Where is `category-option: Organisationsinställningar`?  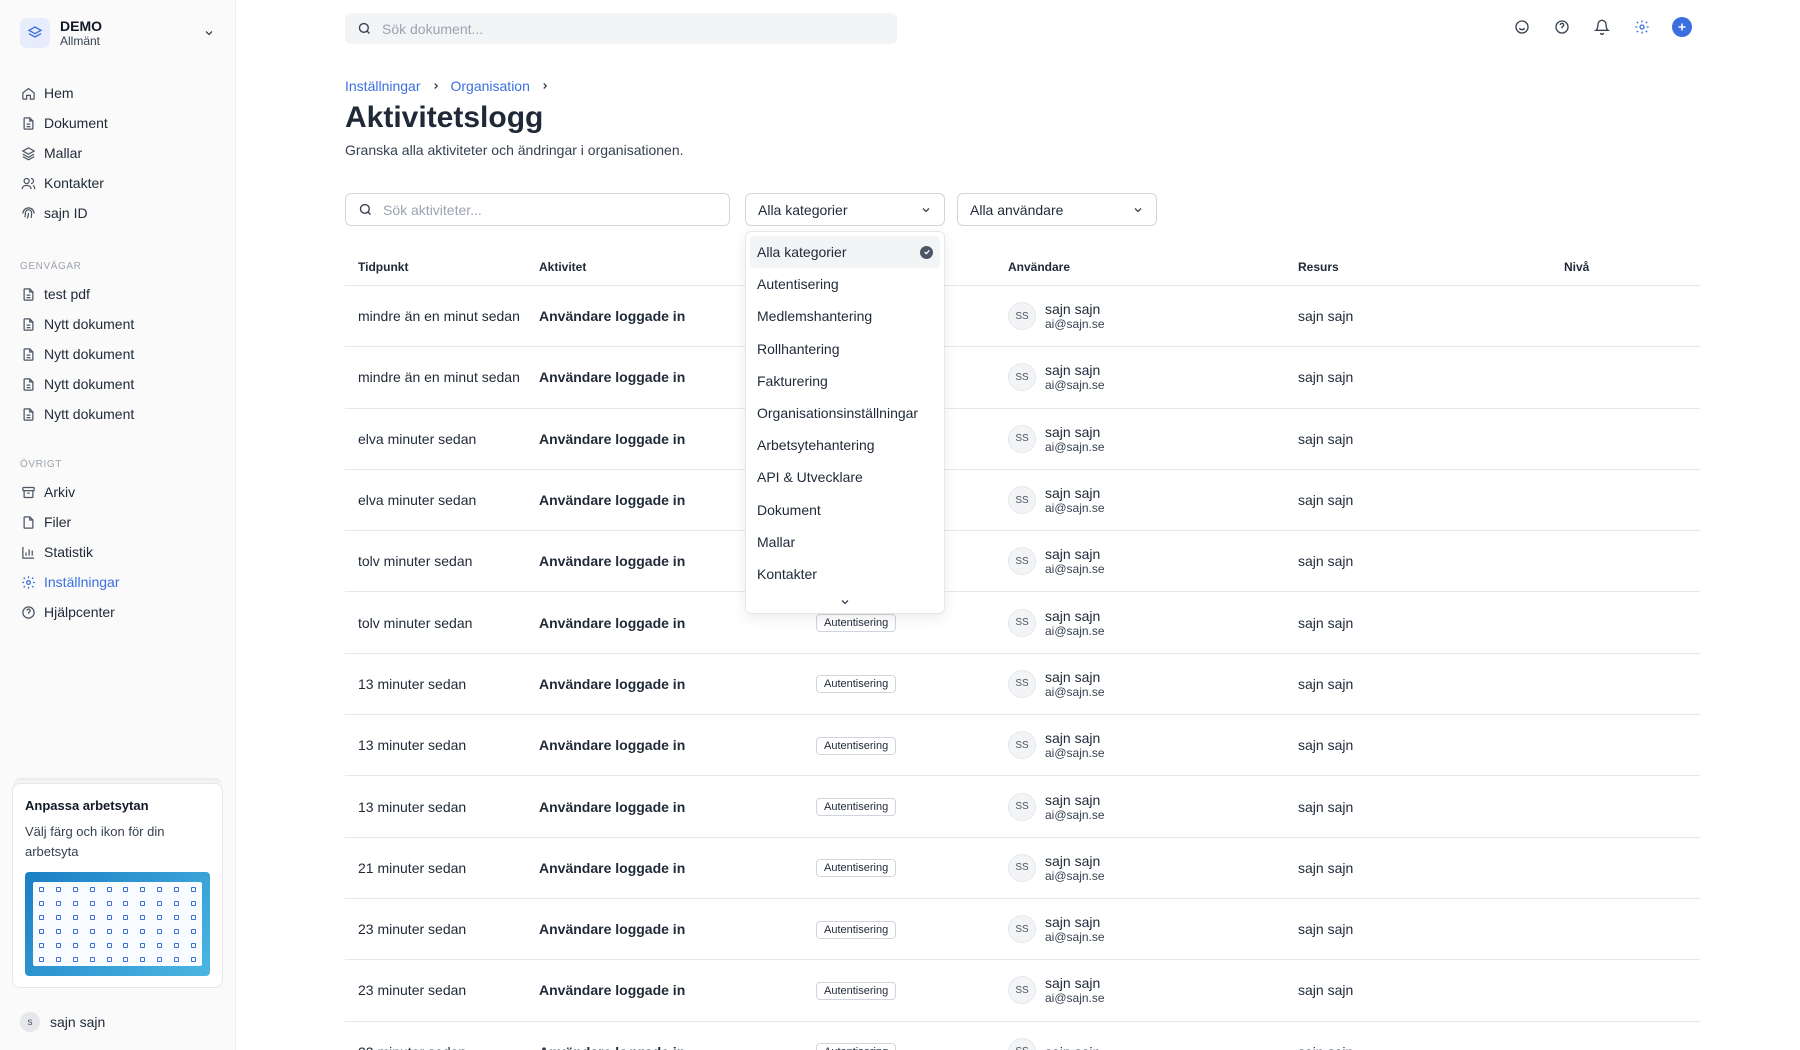
category-option: Organisationsinställningar is located at coordinates (845, 413).